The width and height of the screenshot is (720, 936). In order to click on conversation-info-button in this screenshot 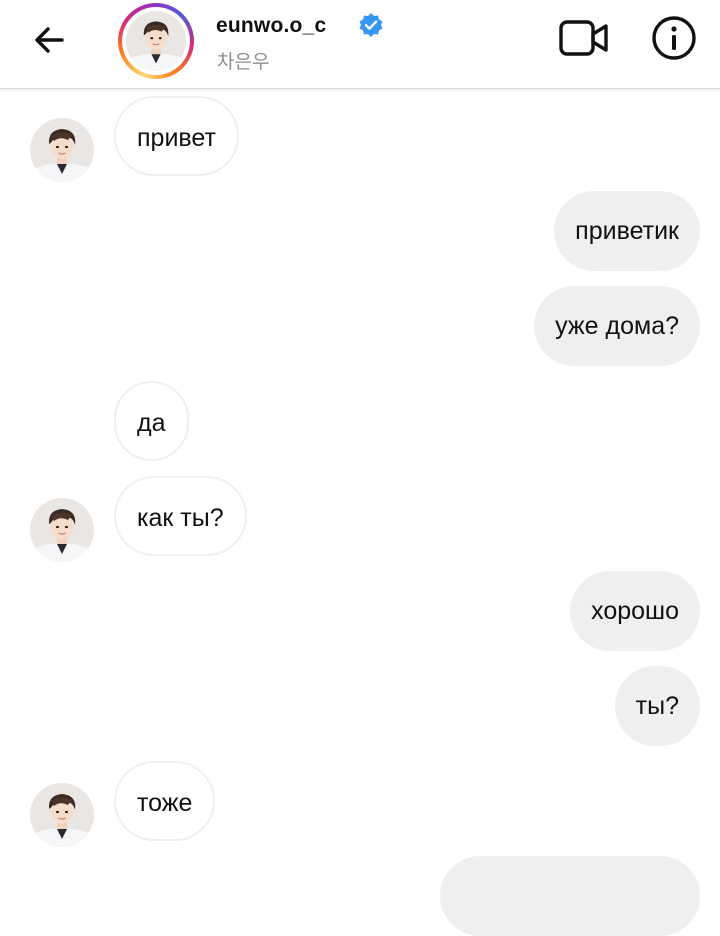, I will do `click(674, 38)`.